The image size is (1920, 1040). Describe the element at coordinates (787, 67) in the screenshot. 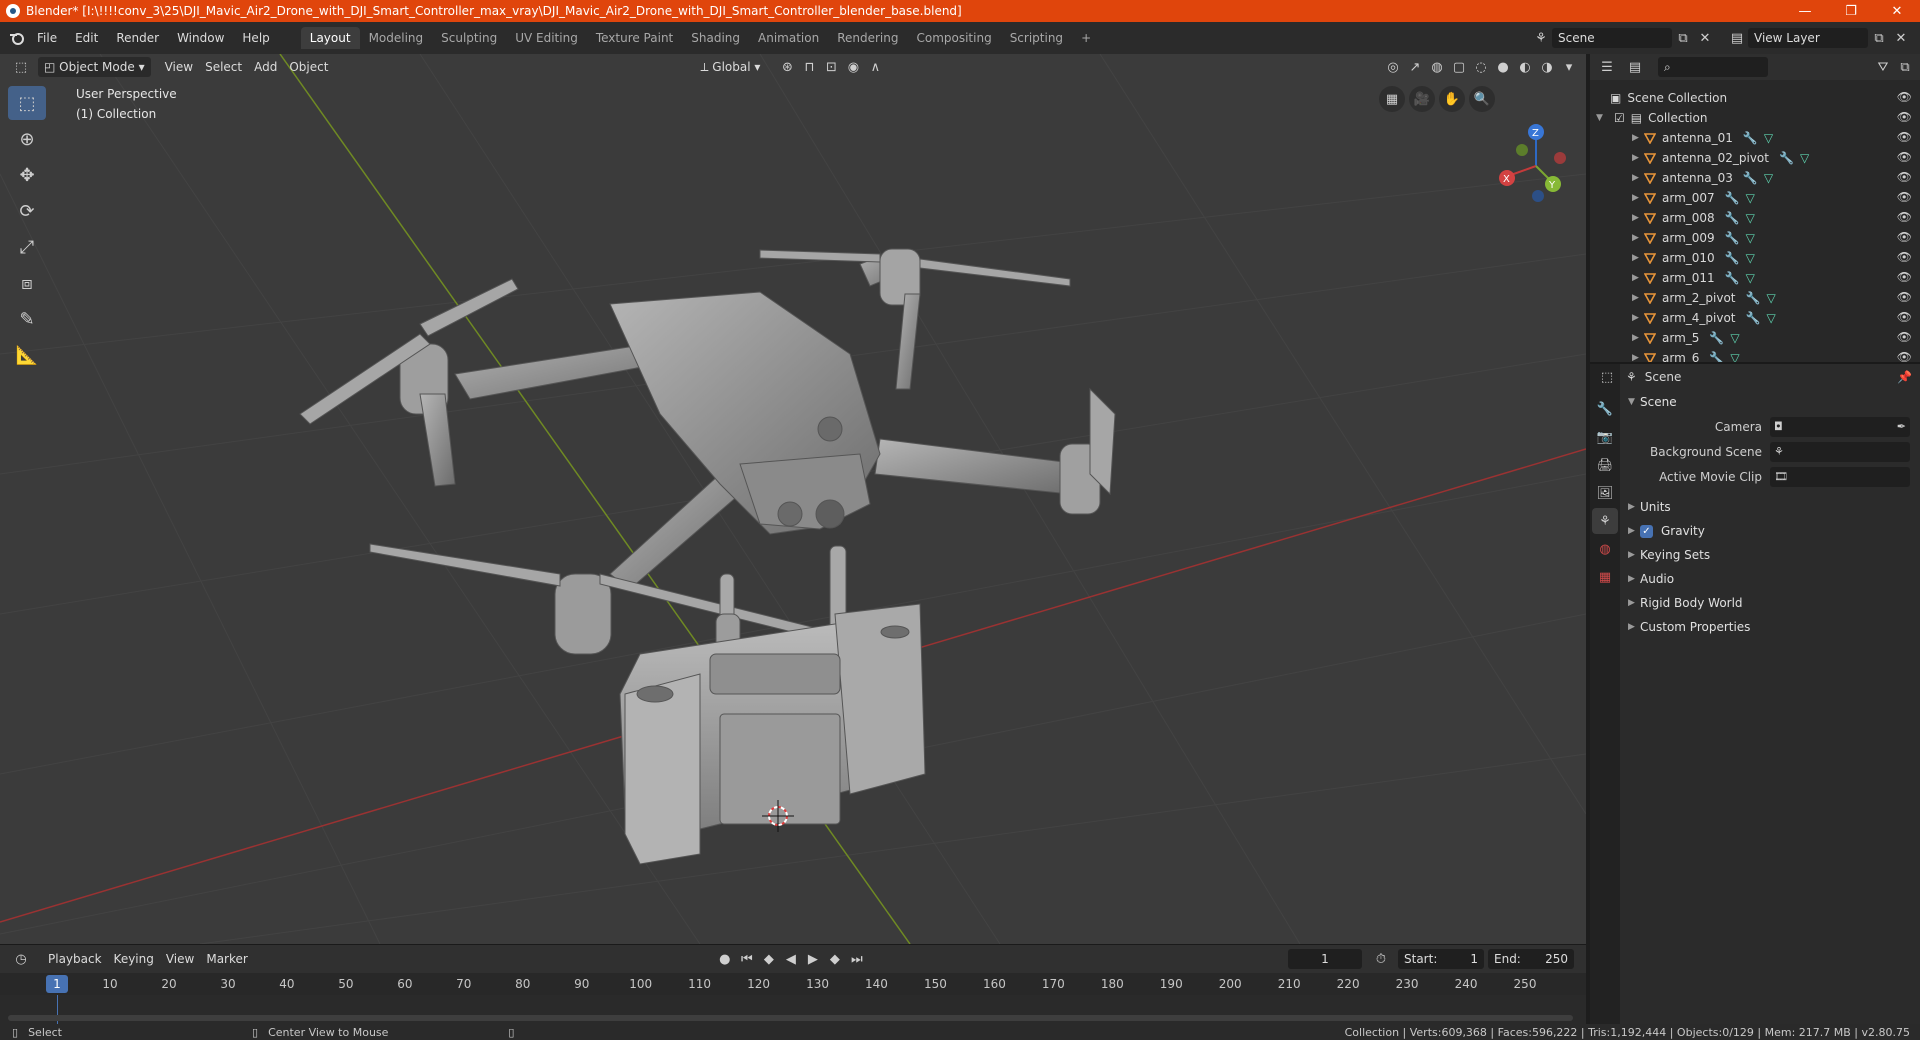

I see `pivot-icon: ⊛` at that location.